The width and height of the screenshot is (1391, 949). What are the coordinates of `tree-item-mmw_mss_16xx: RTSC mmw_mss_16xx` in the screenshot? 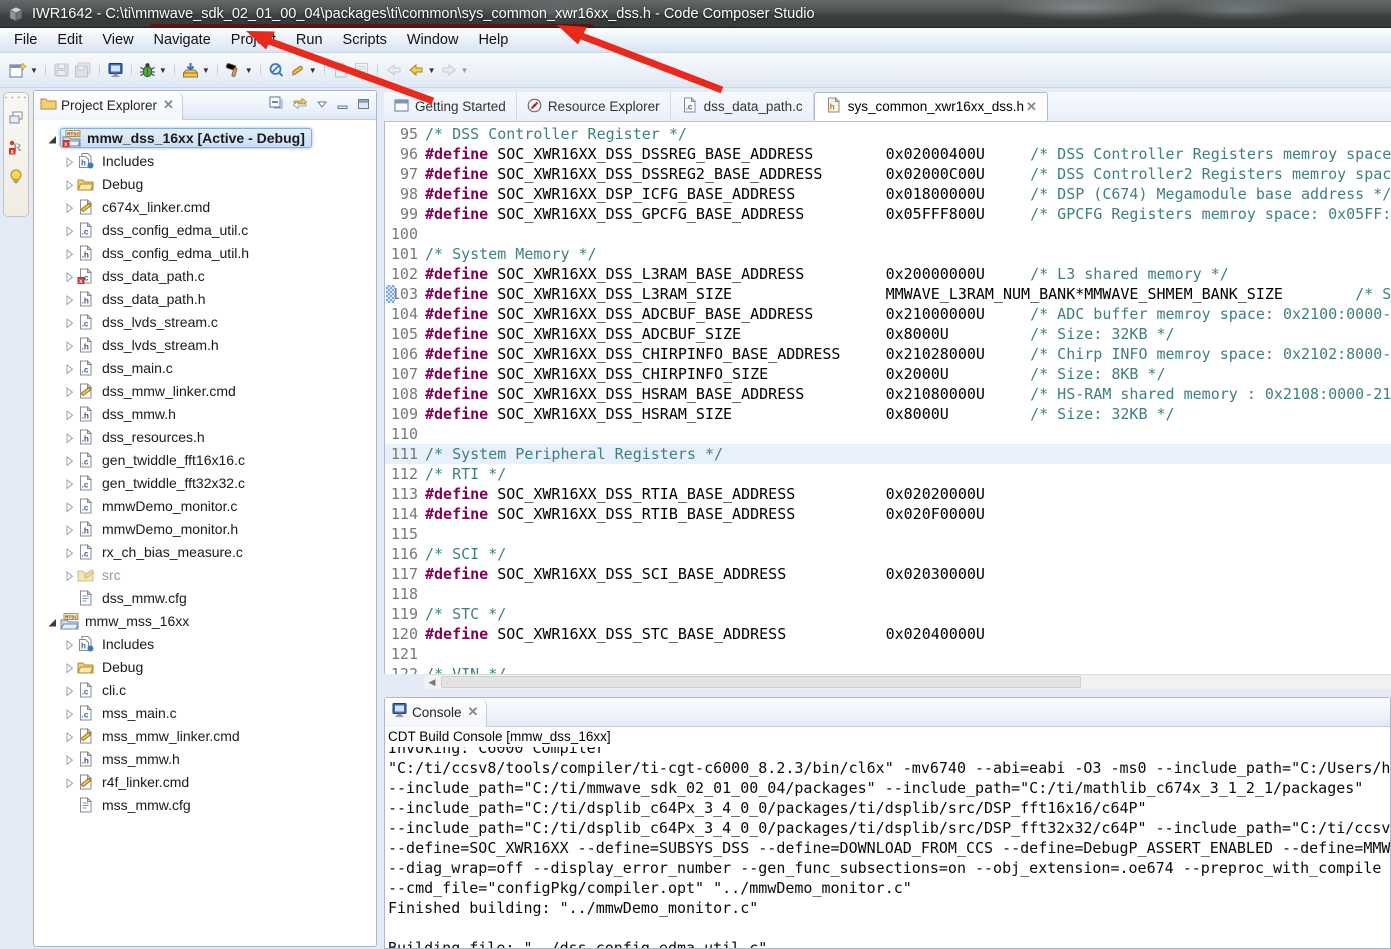 It's located at (205, 620).